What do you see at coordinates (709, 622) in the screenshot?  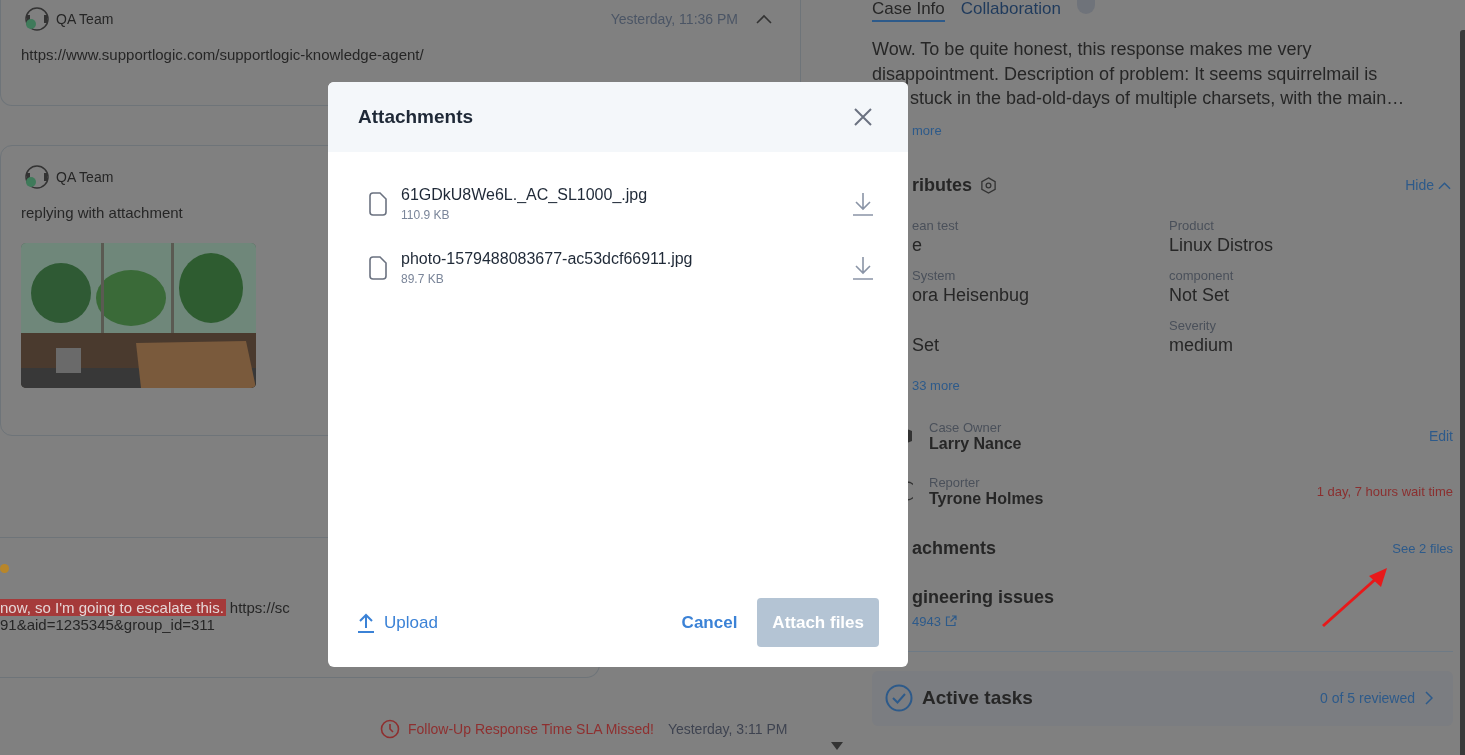 I see `cancel-button: Cancel` at bounding box center [709, 622].